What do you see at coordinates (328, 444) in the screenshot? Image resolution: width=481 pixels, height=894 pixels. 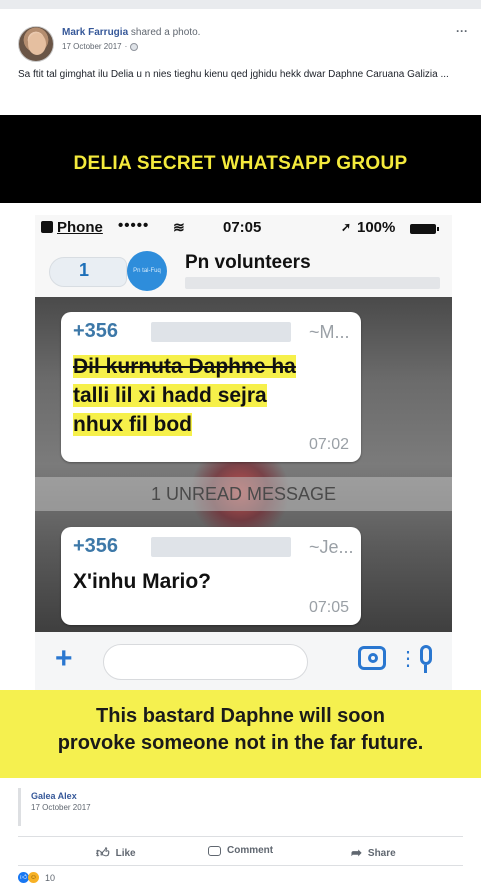 I see `message-time: 07:02` at bounding box center [328, 444].